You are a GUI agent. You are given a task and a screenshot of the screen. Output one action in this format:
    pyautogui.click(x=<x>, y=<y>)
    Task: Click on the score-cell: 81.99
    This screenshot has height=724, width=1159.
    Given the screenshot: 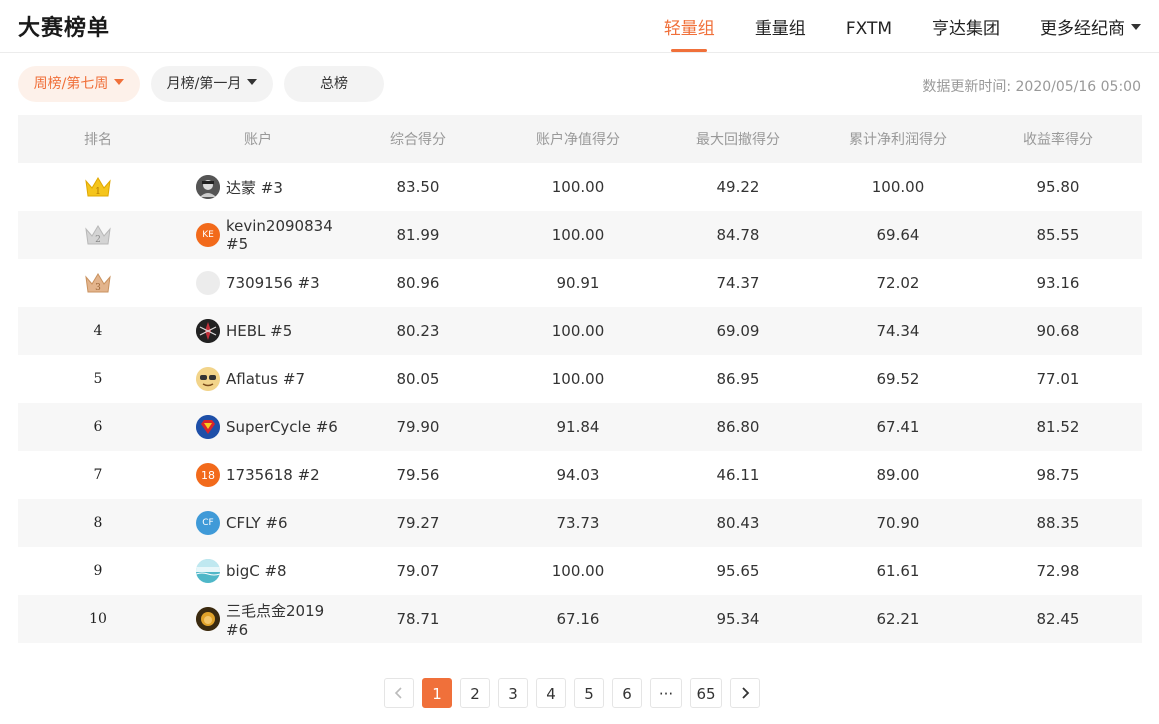 What is the action you would take?
    pyautogui.click(x=418, y=235)
    